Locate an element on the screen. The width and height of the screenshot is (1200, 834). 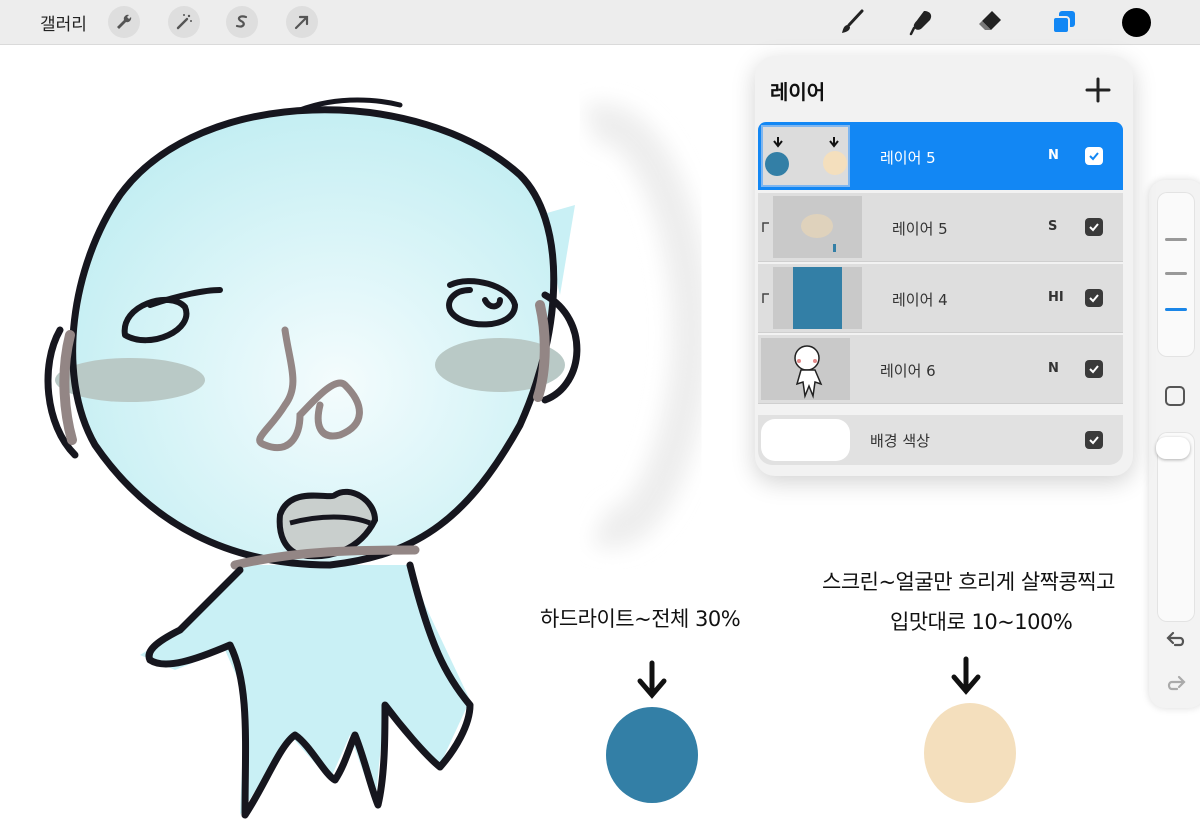
layer-name: 레이어 6 is located at coordinates (908, 371).